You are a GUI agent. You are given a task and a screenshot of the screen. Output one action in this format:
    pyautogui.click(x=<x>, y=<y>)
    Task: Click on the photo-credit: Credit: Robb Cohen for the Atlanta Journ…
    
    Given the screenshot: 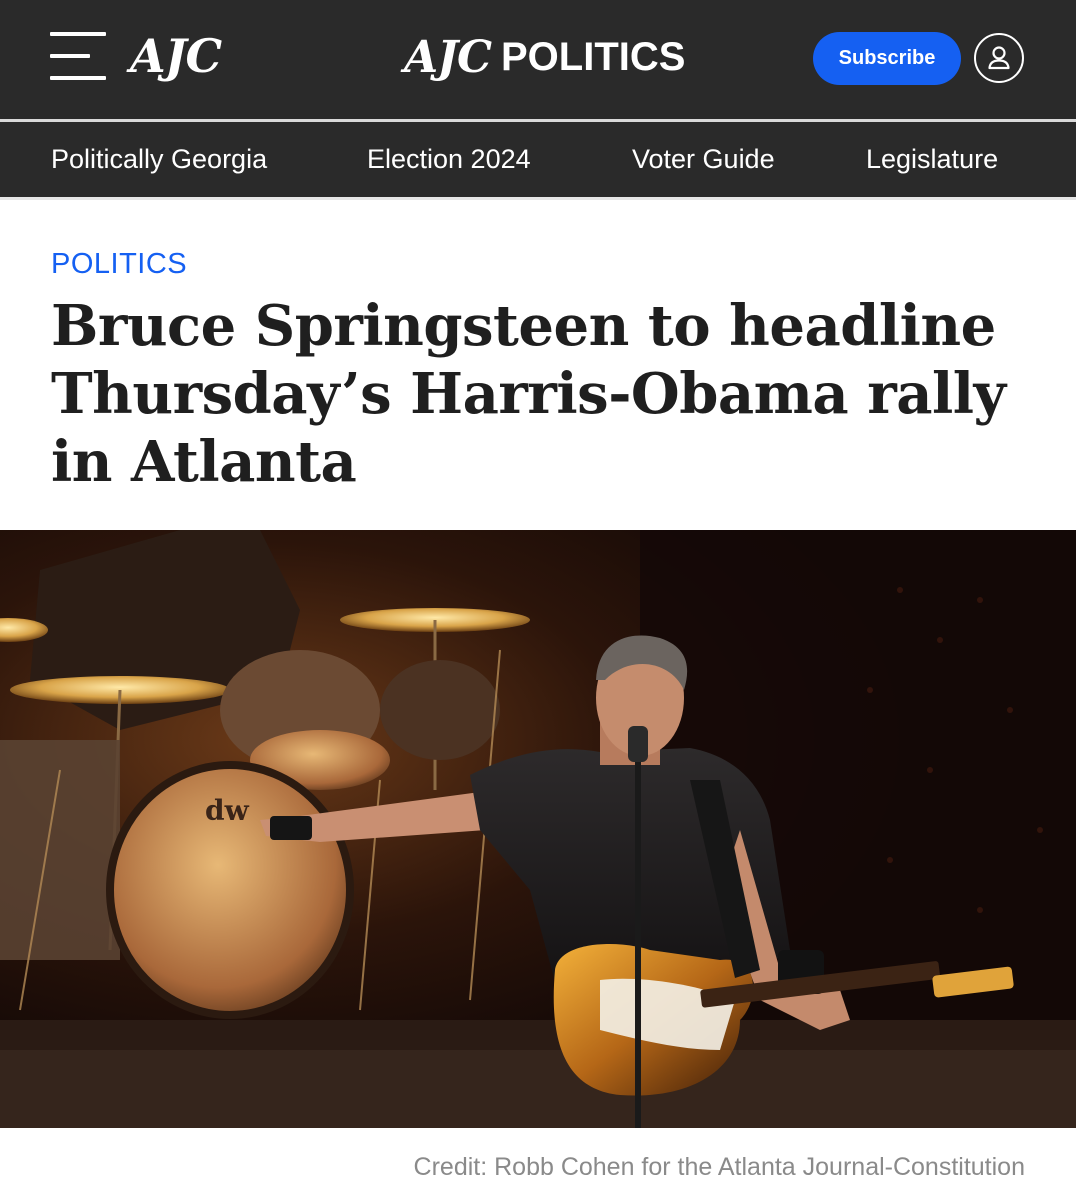 What is the action you would take?
    pyautogui.click(x=719, y=1167)
    